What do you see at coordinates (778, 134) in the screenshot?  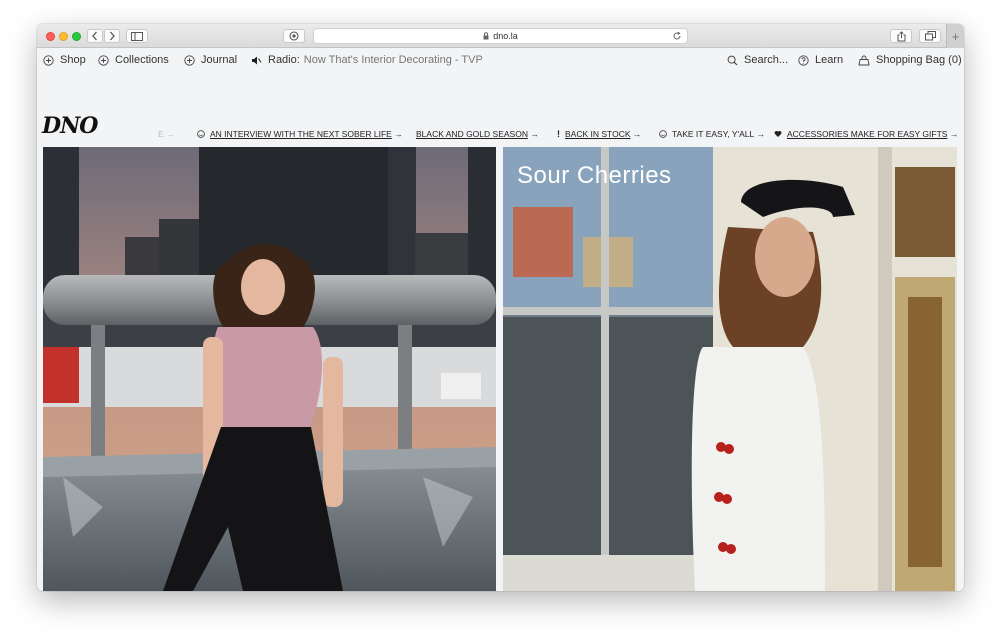 I see `heart-icon` at bounding box center [778, 134].